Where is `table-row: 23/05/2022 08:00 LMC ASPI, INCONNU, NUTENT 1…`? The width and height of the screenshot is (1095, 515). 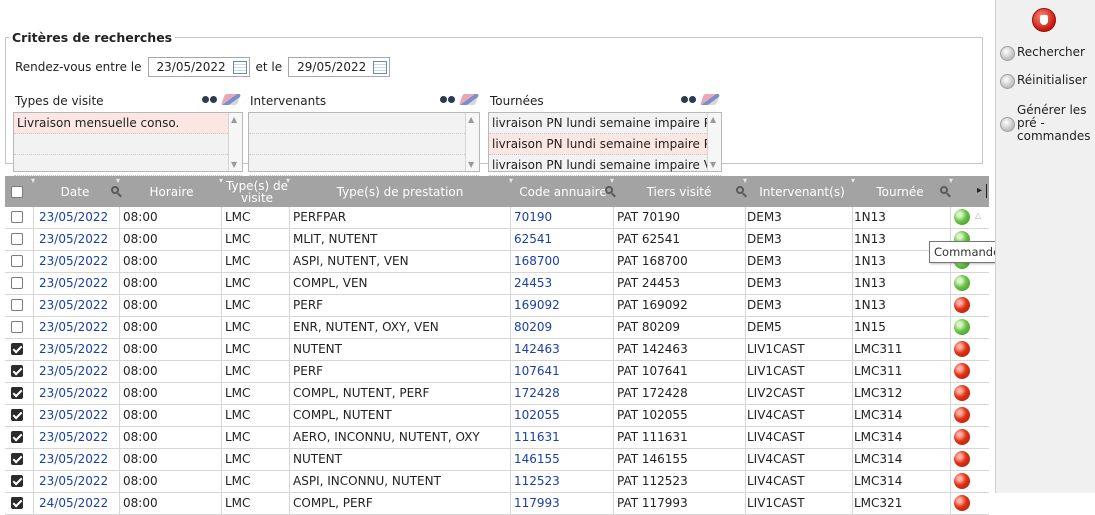 table-row: 23/05/2022 08:00 LMC ASPI, INCONNU, NUTENT 1… is located at coordinates (497, 482).